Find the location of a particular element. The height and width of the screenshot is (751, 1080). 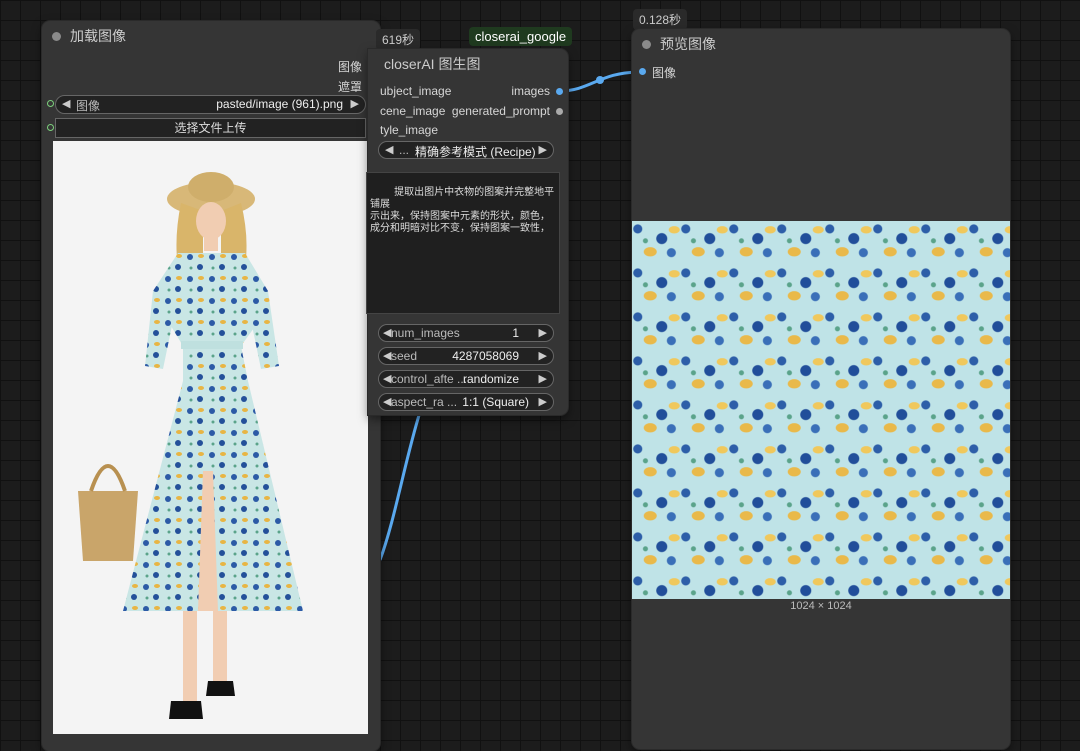

output-image-slot: 图像 is located at coordinates (350, 66).